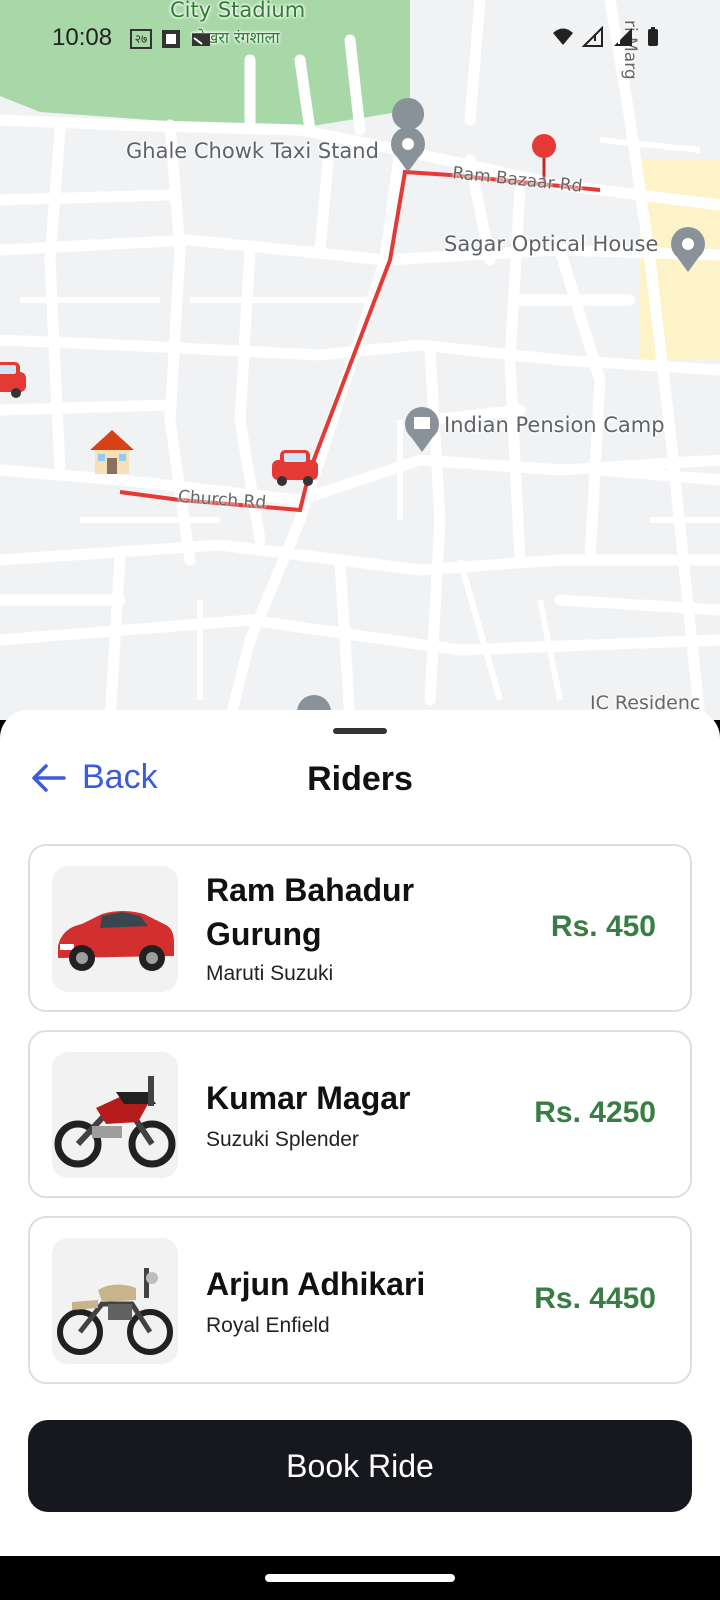 The height and width of the screenshot is (1600, 720). Describe the element at coordinates (308, 1098) in the screenshot. I see `rider-name: Kumar Magar` at that location.